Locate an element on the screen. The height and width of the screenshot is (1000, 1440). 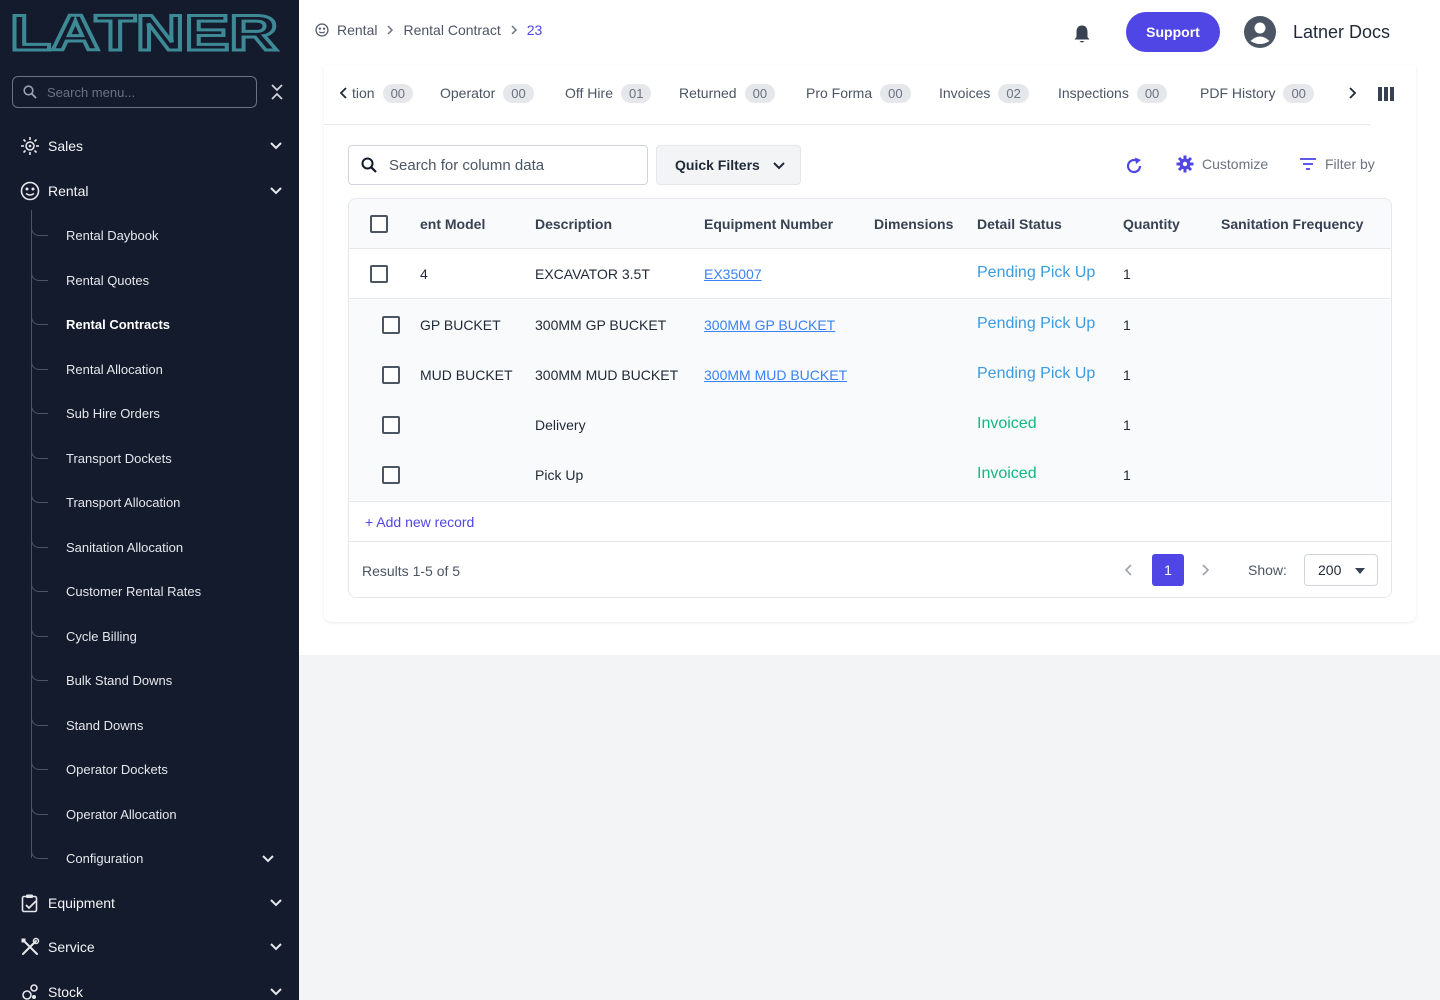
tab-operator: Operator 00 is located at coordinates (487, 93).